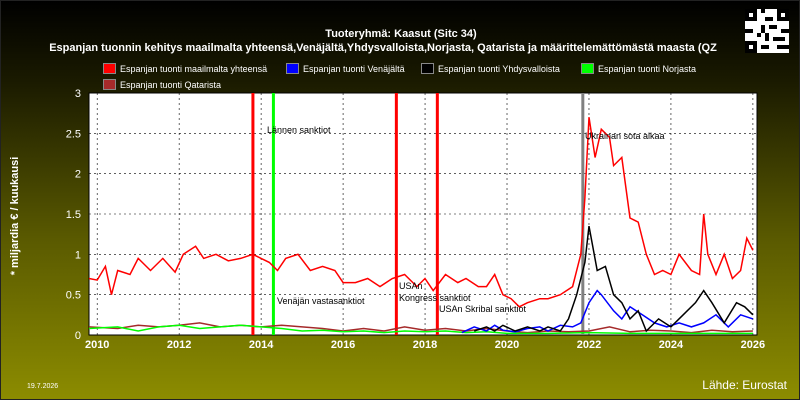 The image size is (800, 401). Describe the element at coordinates (78, 255) in the screenshot. I see `y-tick-label: 1` at that location.